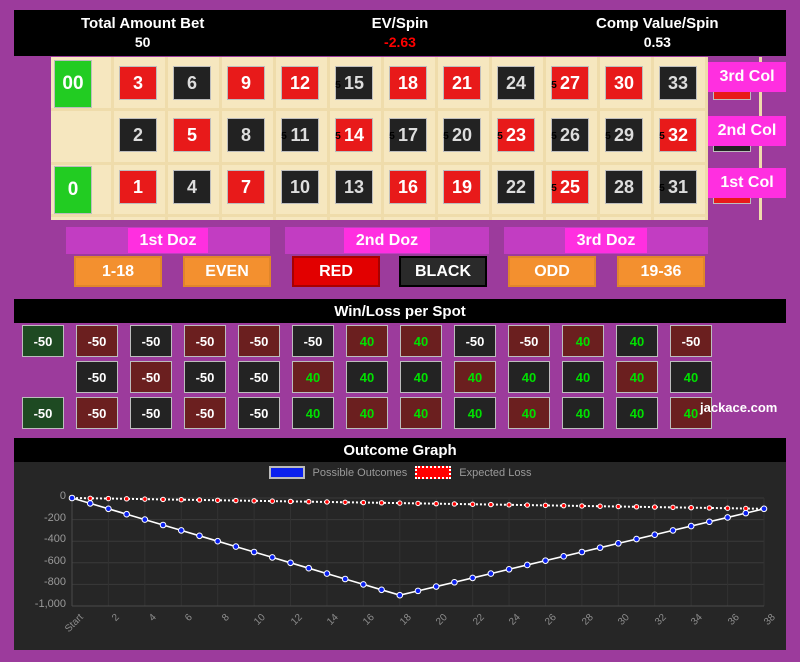  I want to click on bet-number-21: 21, so click(462, 83).